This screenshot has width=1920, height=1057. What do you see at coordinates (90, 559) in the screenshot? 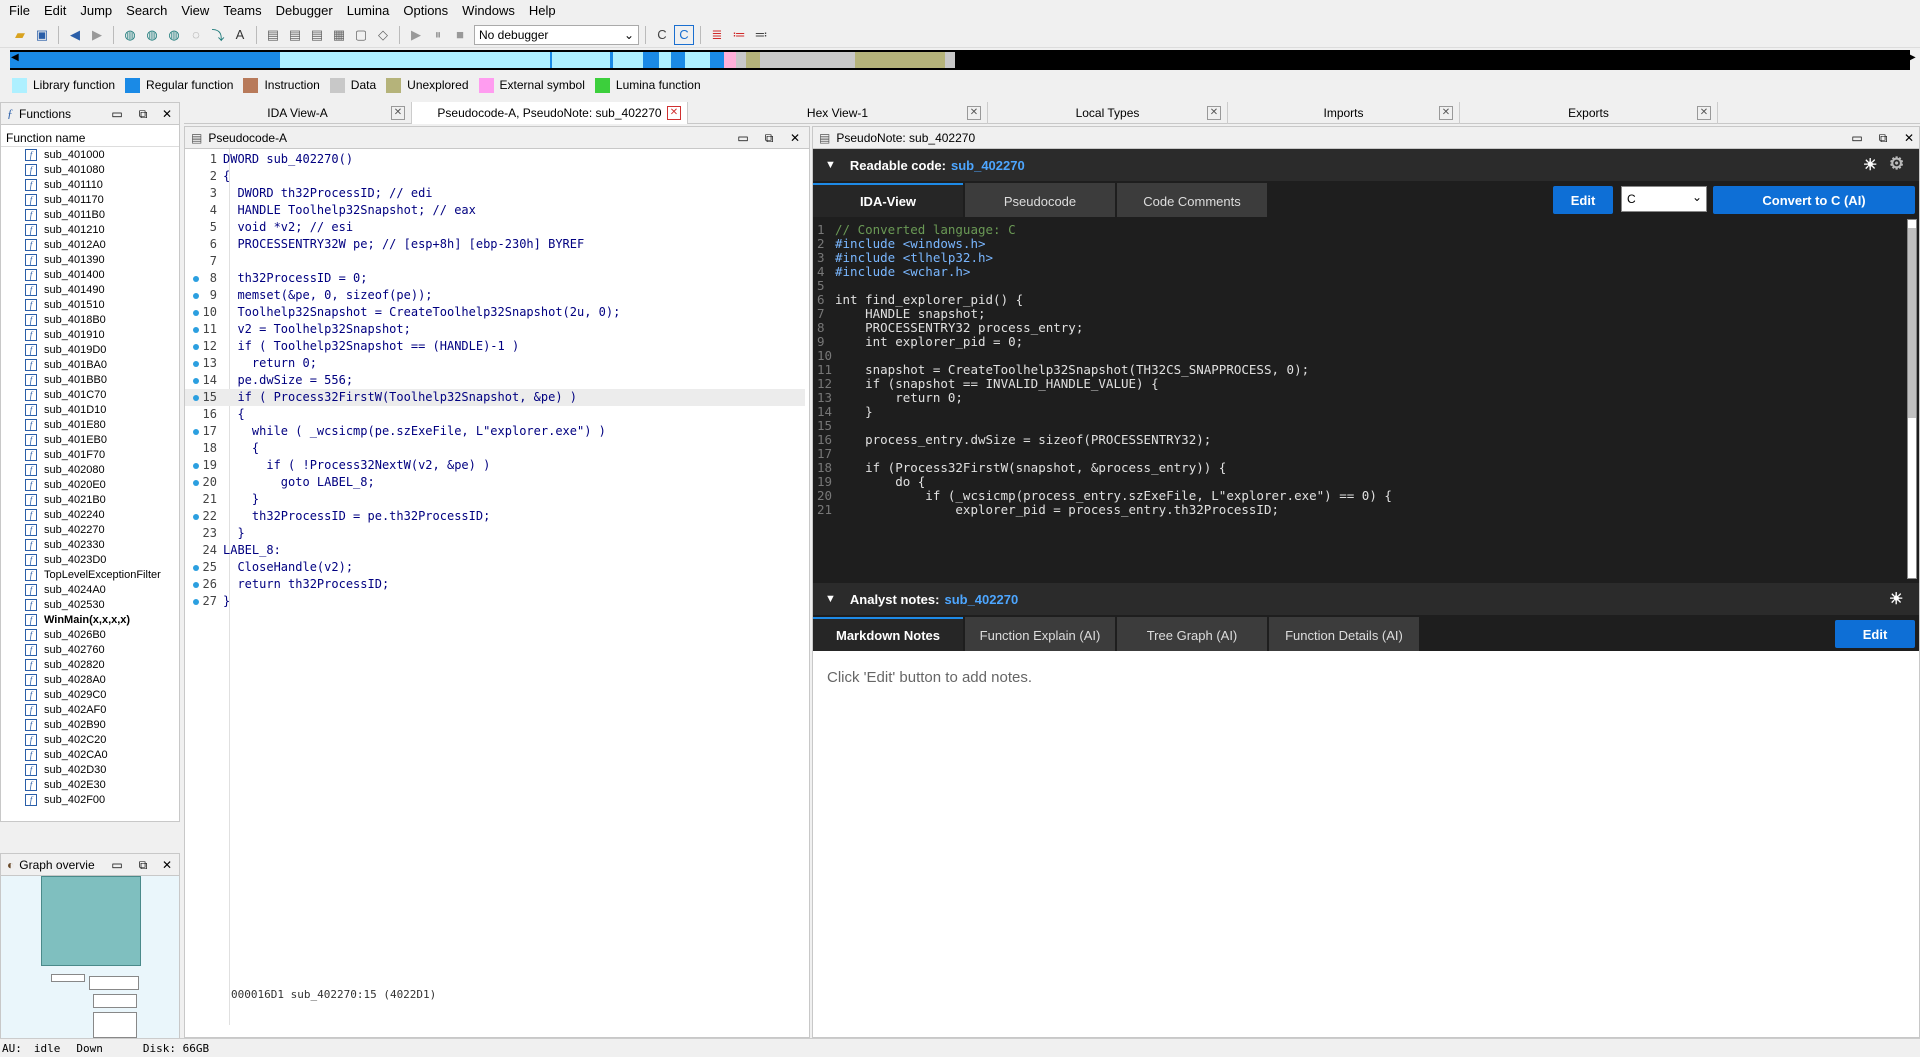
I see `function-list-item: f sub_4023D0` at bounding box center [90, 559].